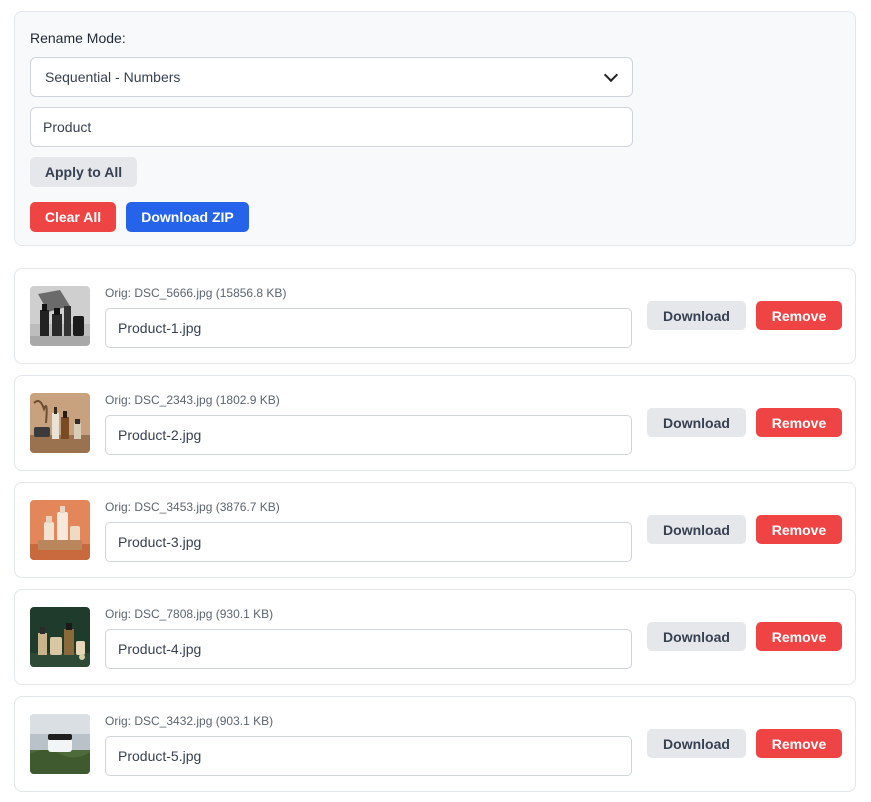 The width and height of the screenshot is (871, 802). What do you see at coordinates (611, 75) in the screenshot?
I see `chevron-down-icon` at bounding box center [611, 75].